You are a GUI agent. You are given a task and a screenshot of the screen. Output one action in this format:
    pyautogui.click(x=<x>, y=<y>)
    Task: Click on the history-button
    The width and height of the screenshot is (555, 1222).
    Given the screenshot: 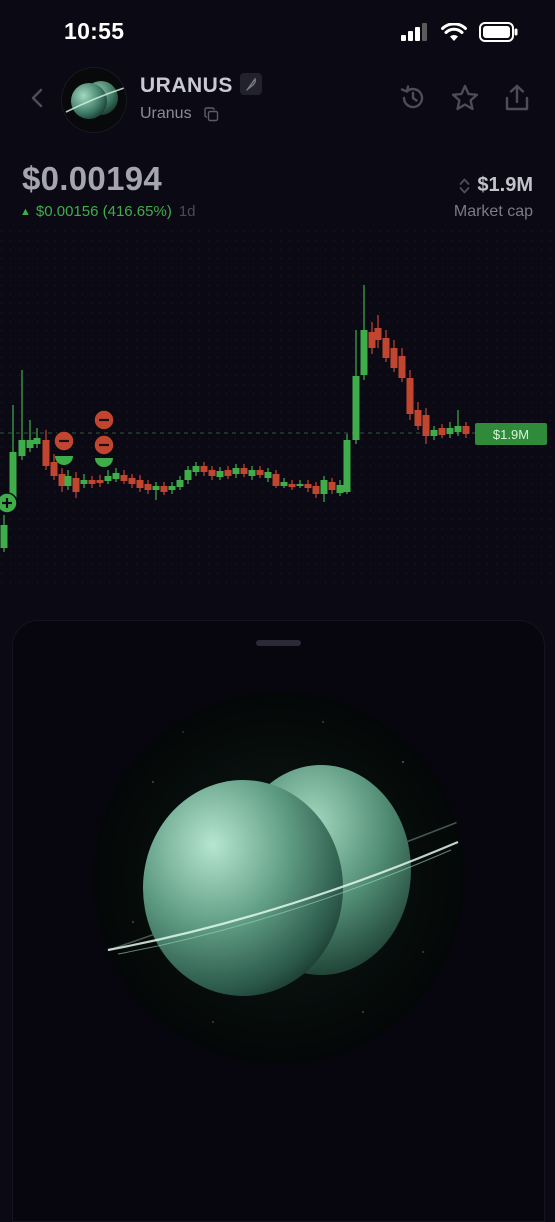 What is the action you would take?
    pyautogui.click(x=413, y=98)
    